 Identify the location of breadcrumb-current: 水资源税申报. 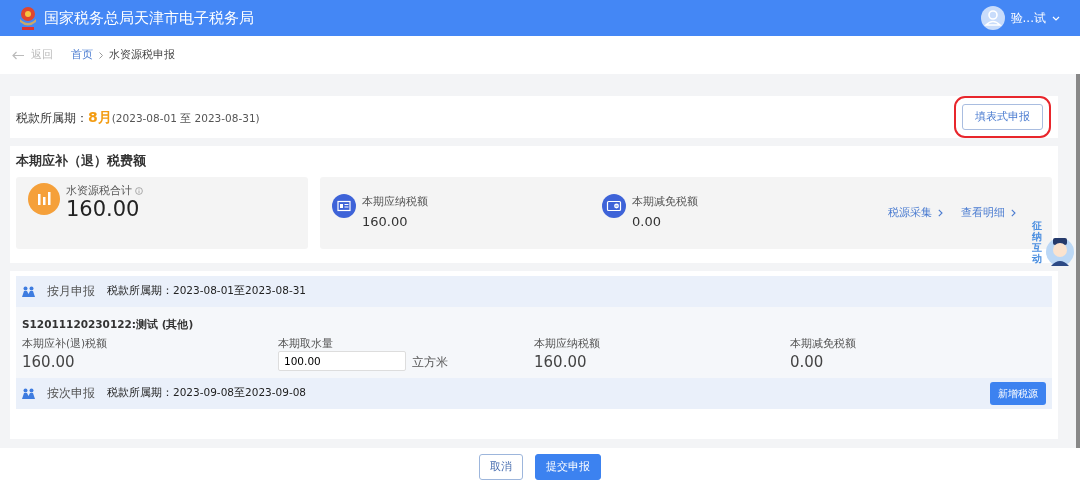
(142, 54).